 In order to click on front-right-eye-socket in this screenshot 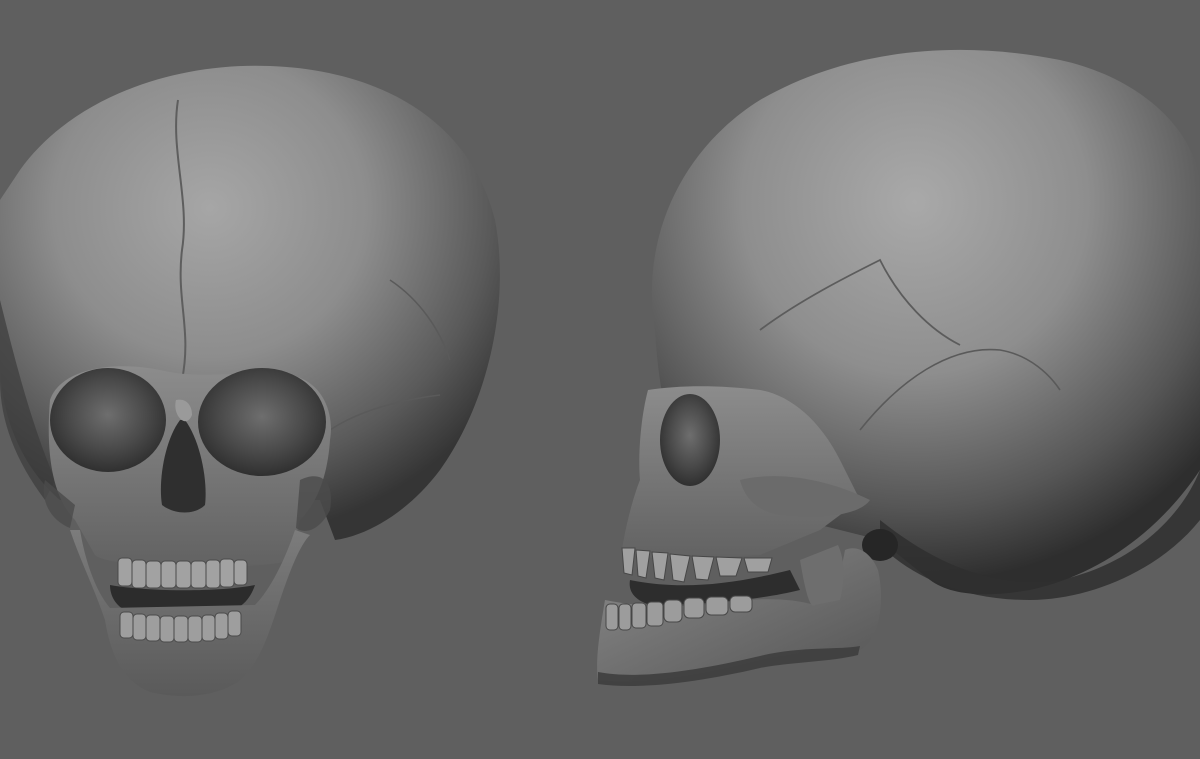, I will do `click(262, 422)`.